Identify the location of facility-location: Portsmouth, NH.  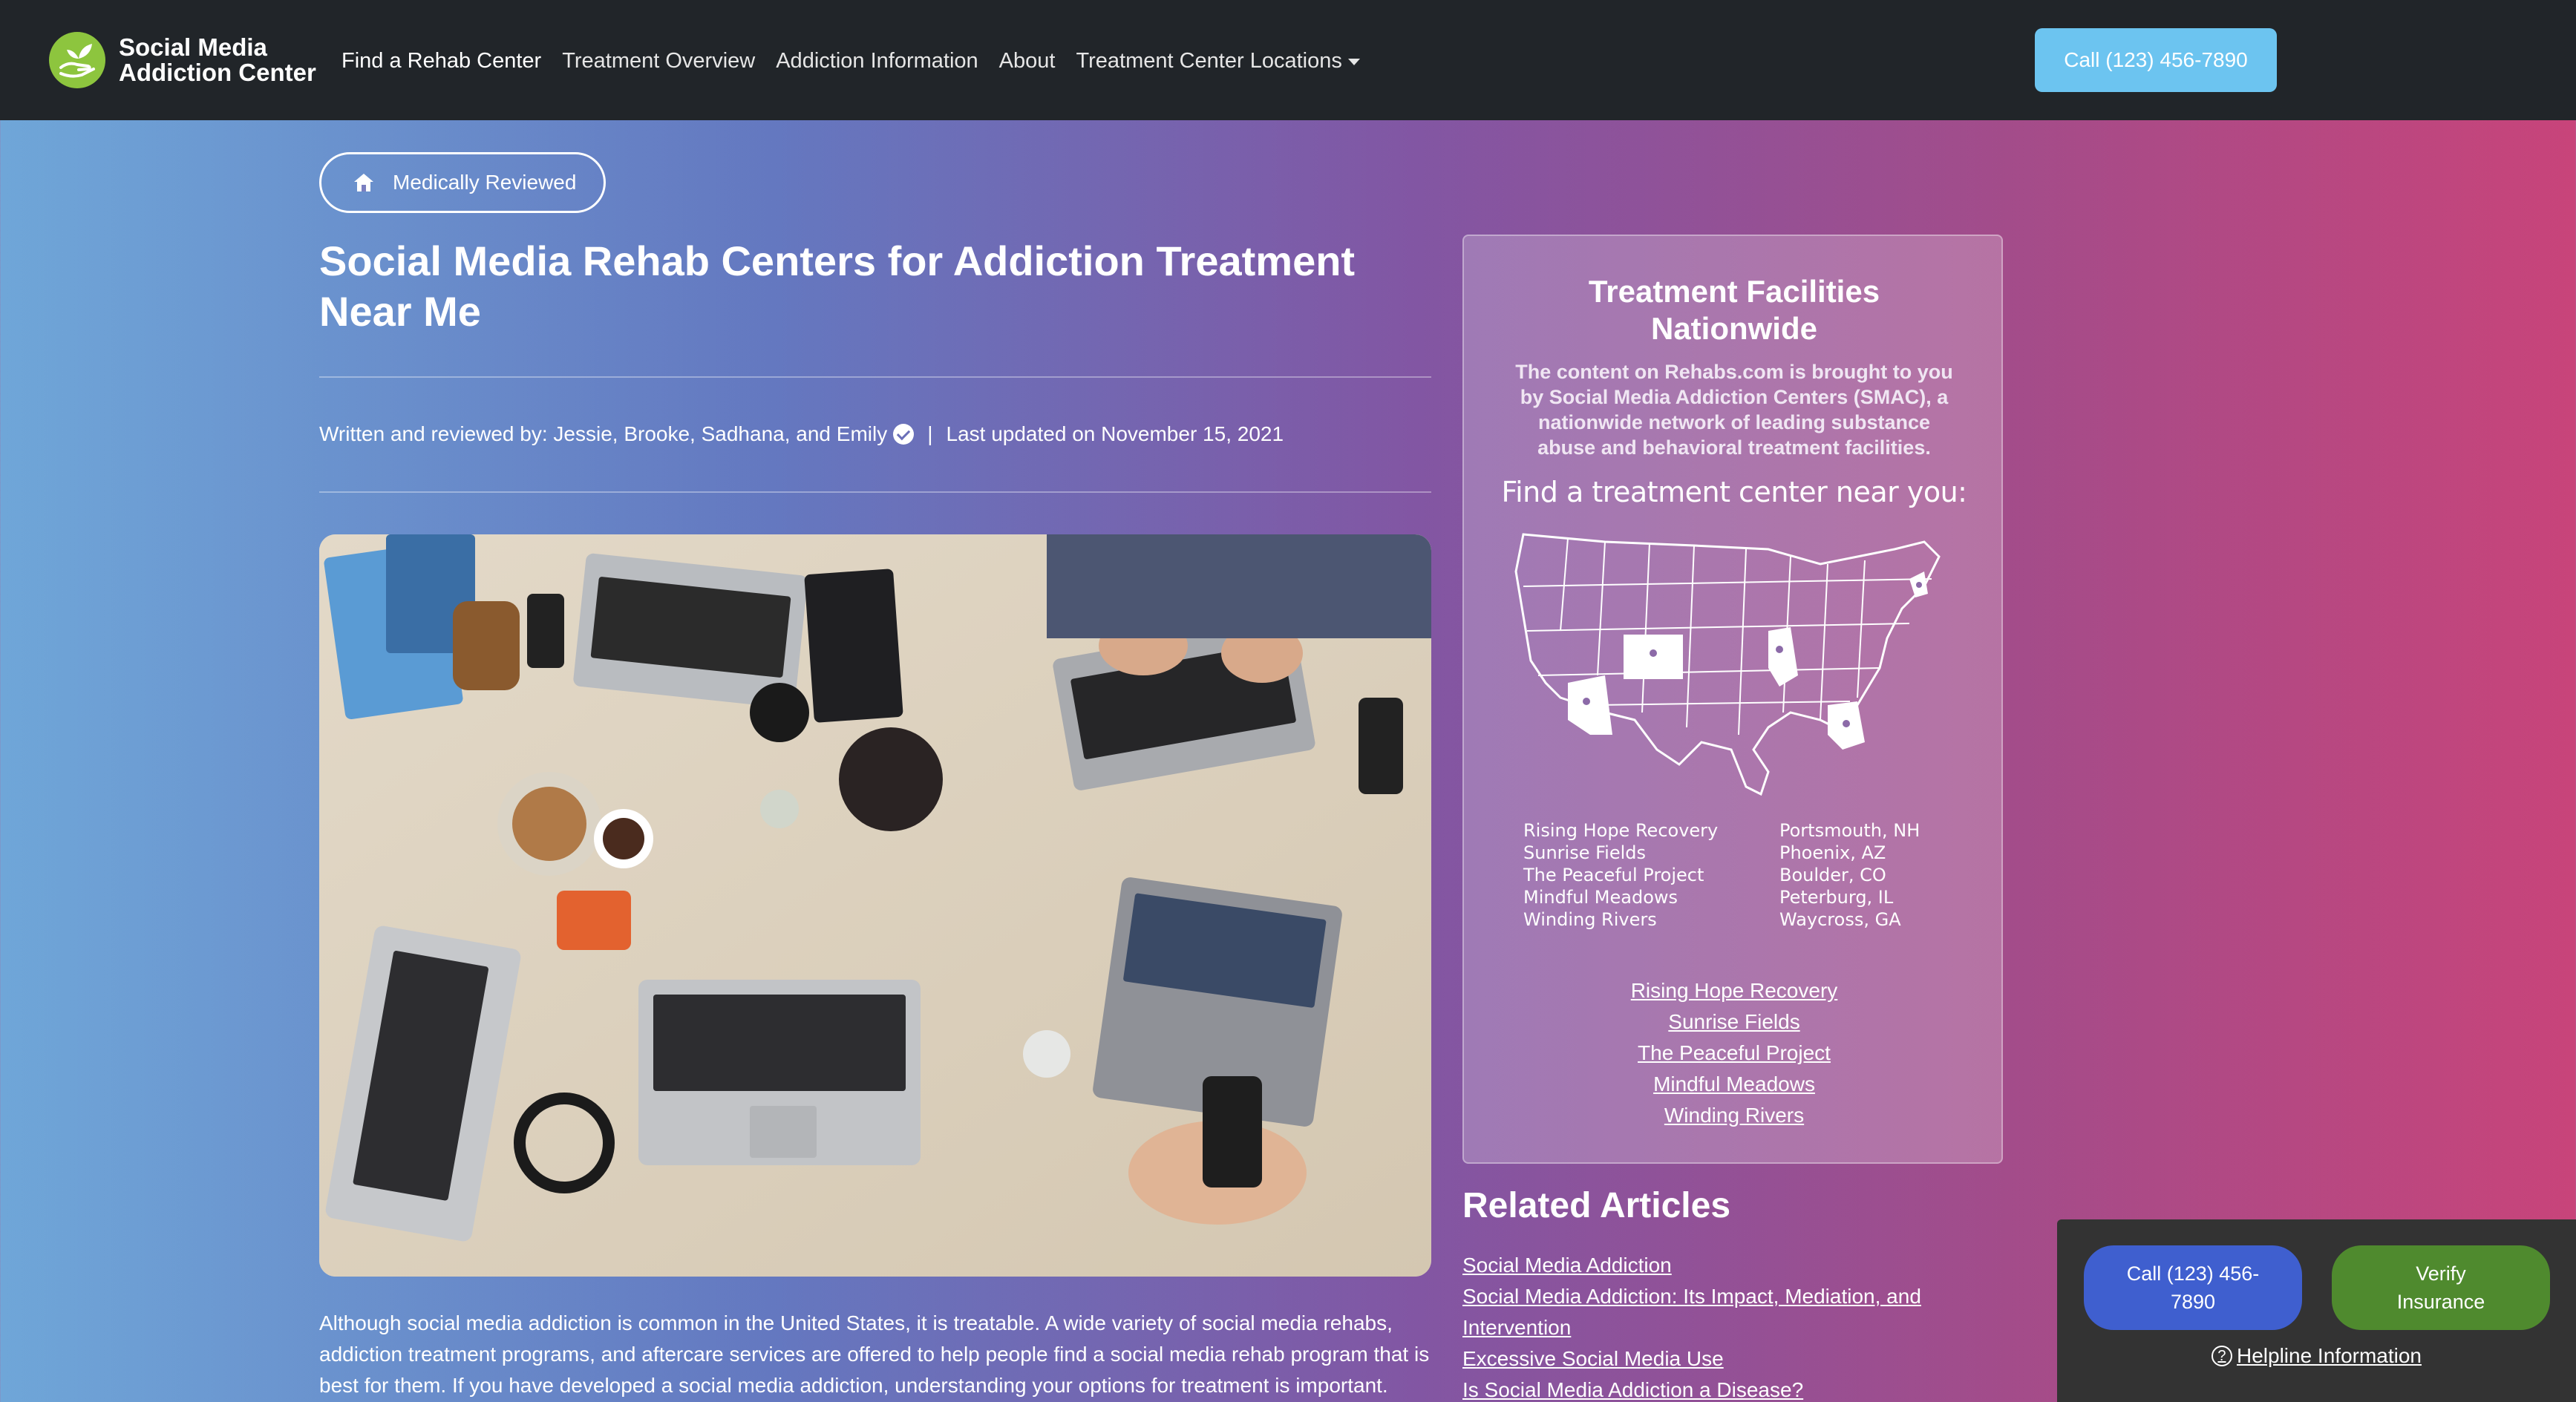
(1849, 830).